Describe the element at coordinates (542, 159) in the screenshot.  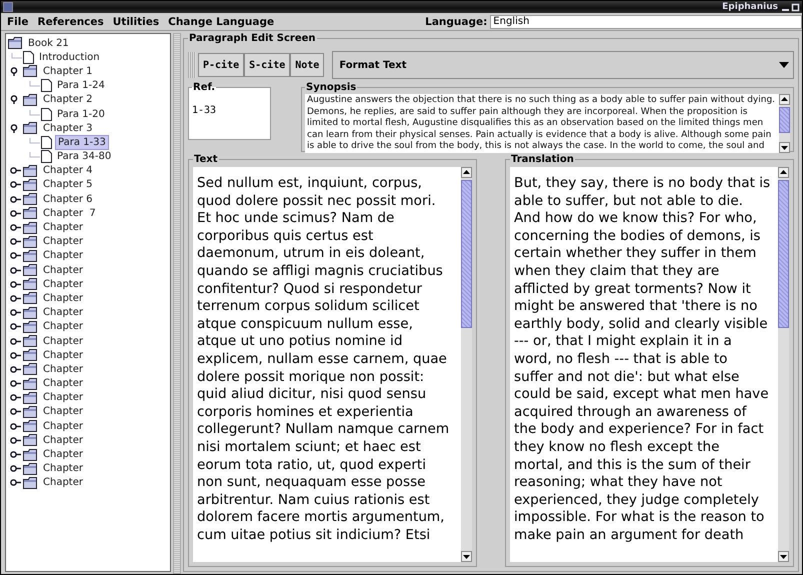
I see `translation-title: Translation` at that location.